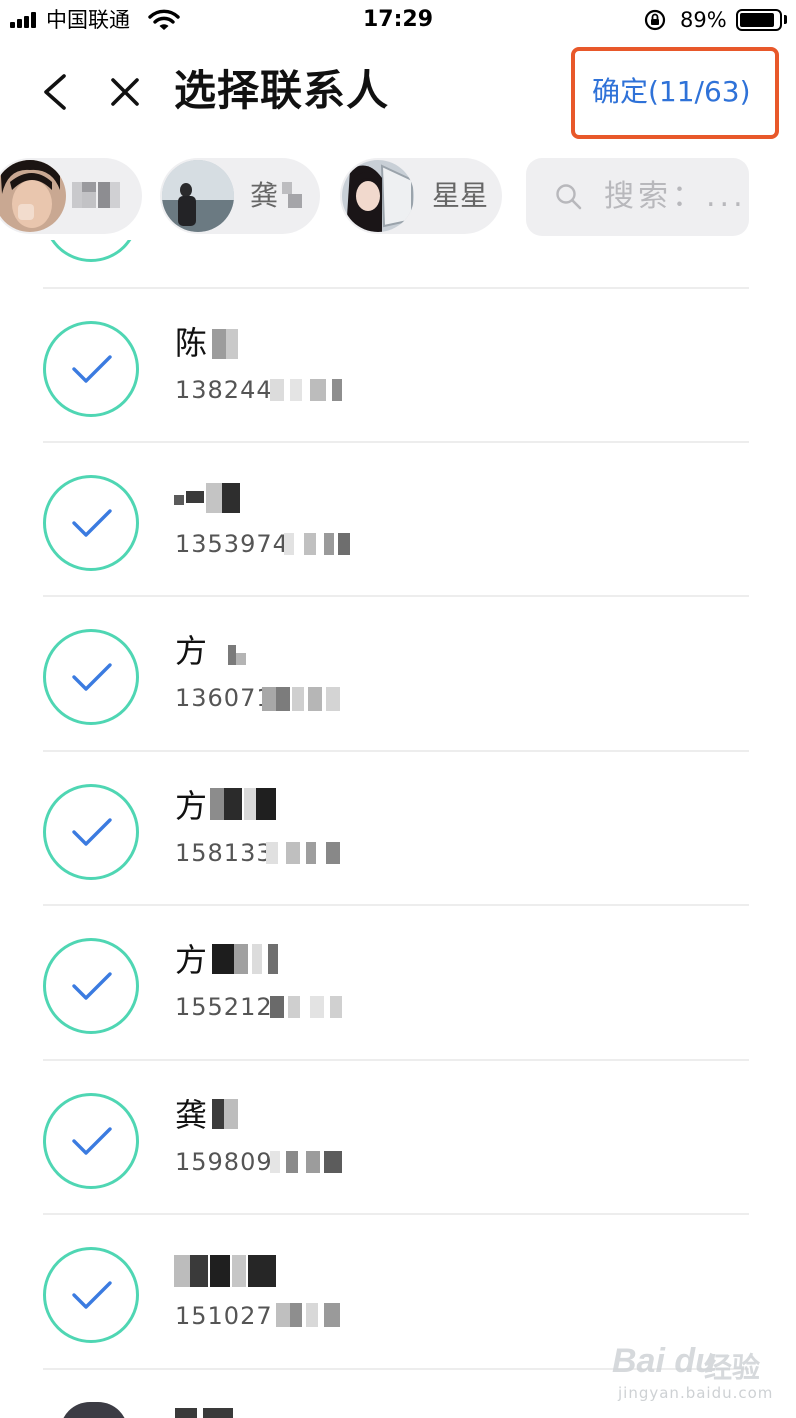 The image size is (796, 1418). Describe the element at coordinates (264, 195) in the screenshot. I see `chip-name: 龚` at that location.